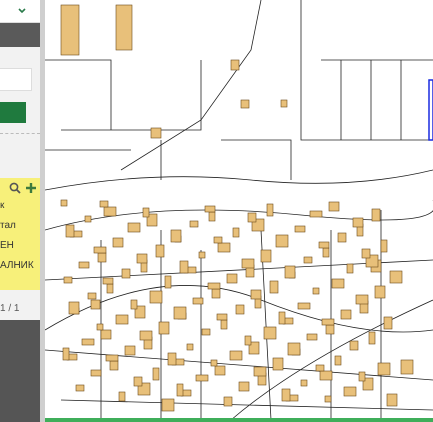 Image resolution: width=433 pixels, height=422 pixels. I want to click on plus-icon, so click(31, 188).